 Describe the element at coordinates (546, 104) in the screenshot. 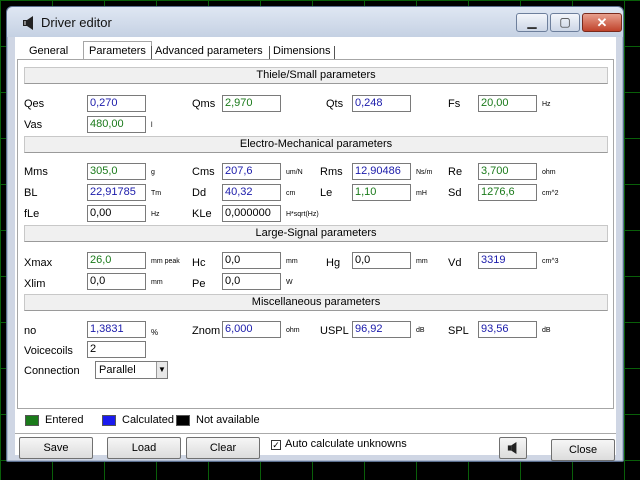

I see `unit-fs: Hz` at that location.